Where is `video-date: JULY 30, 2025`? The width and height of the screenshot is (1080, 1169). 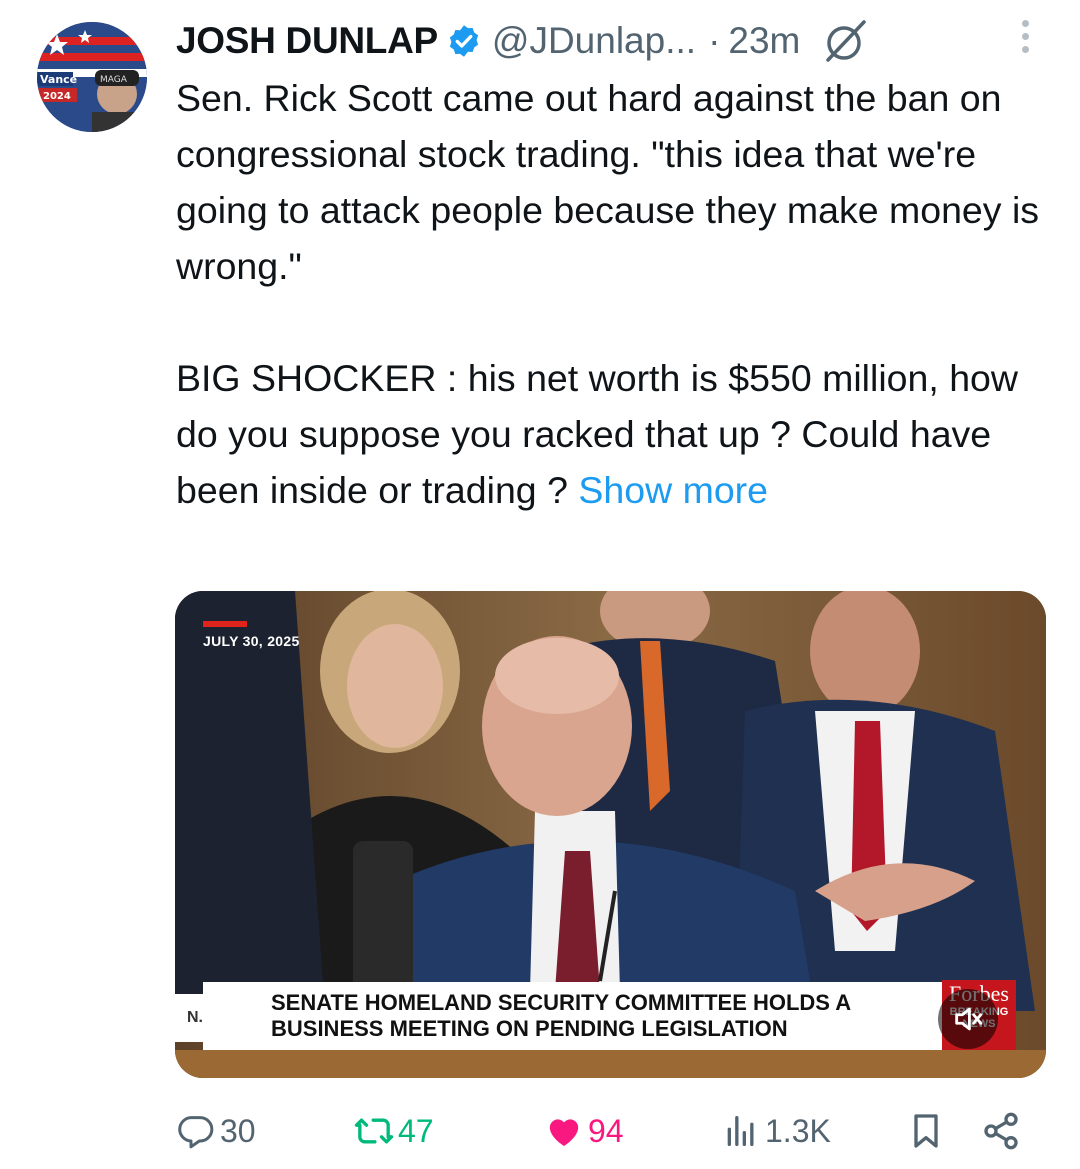
video-date: JULY 30, 2025 is located at coordinates (251, 641).